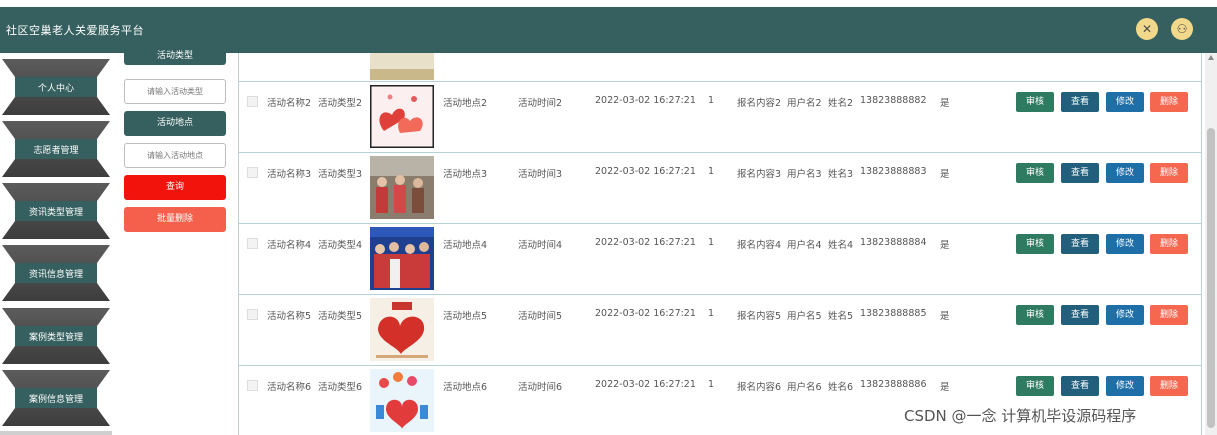  I want to click on vertical-scrollbar, so click(1211, 244).